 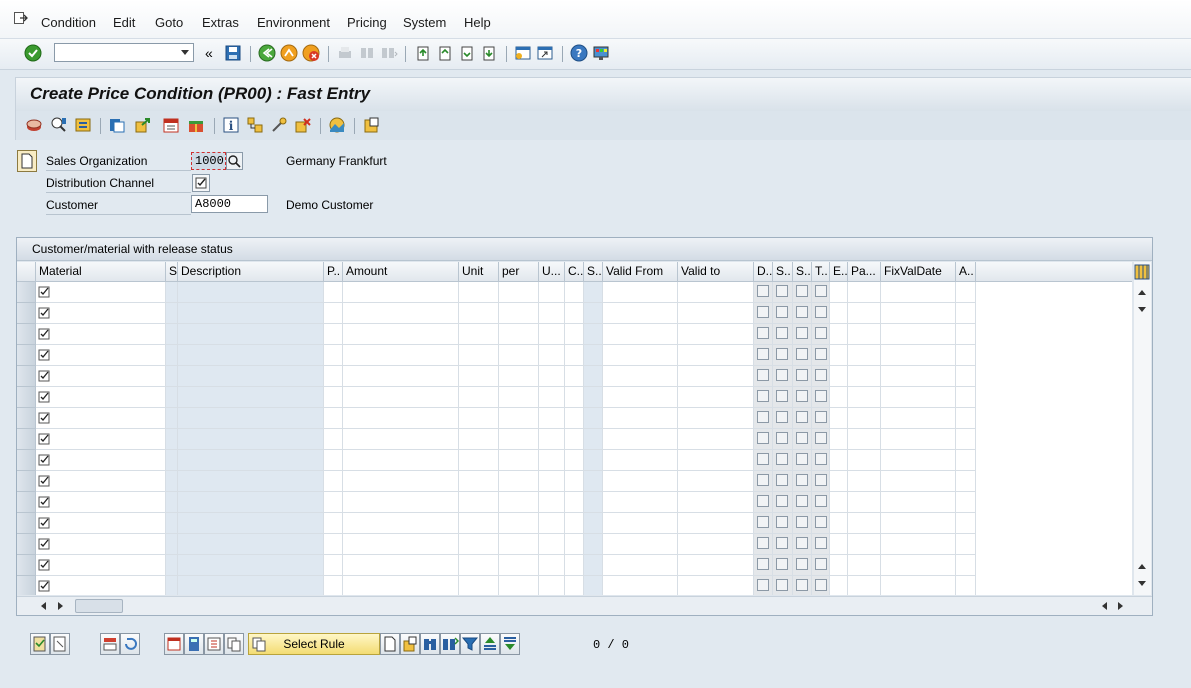 I want to click on sort-descending-button, so click(x=510, y=644).